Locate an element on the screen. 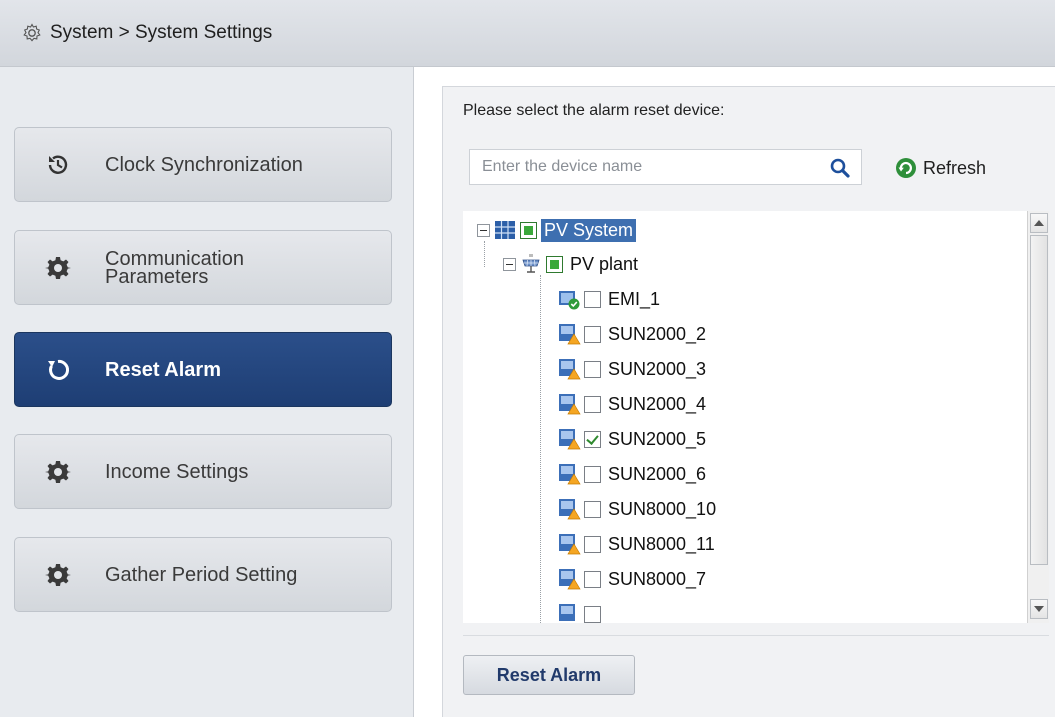  tree-node-label: EMI_1 is located at coordinates (634, 298).